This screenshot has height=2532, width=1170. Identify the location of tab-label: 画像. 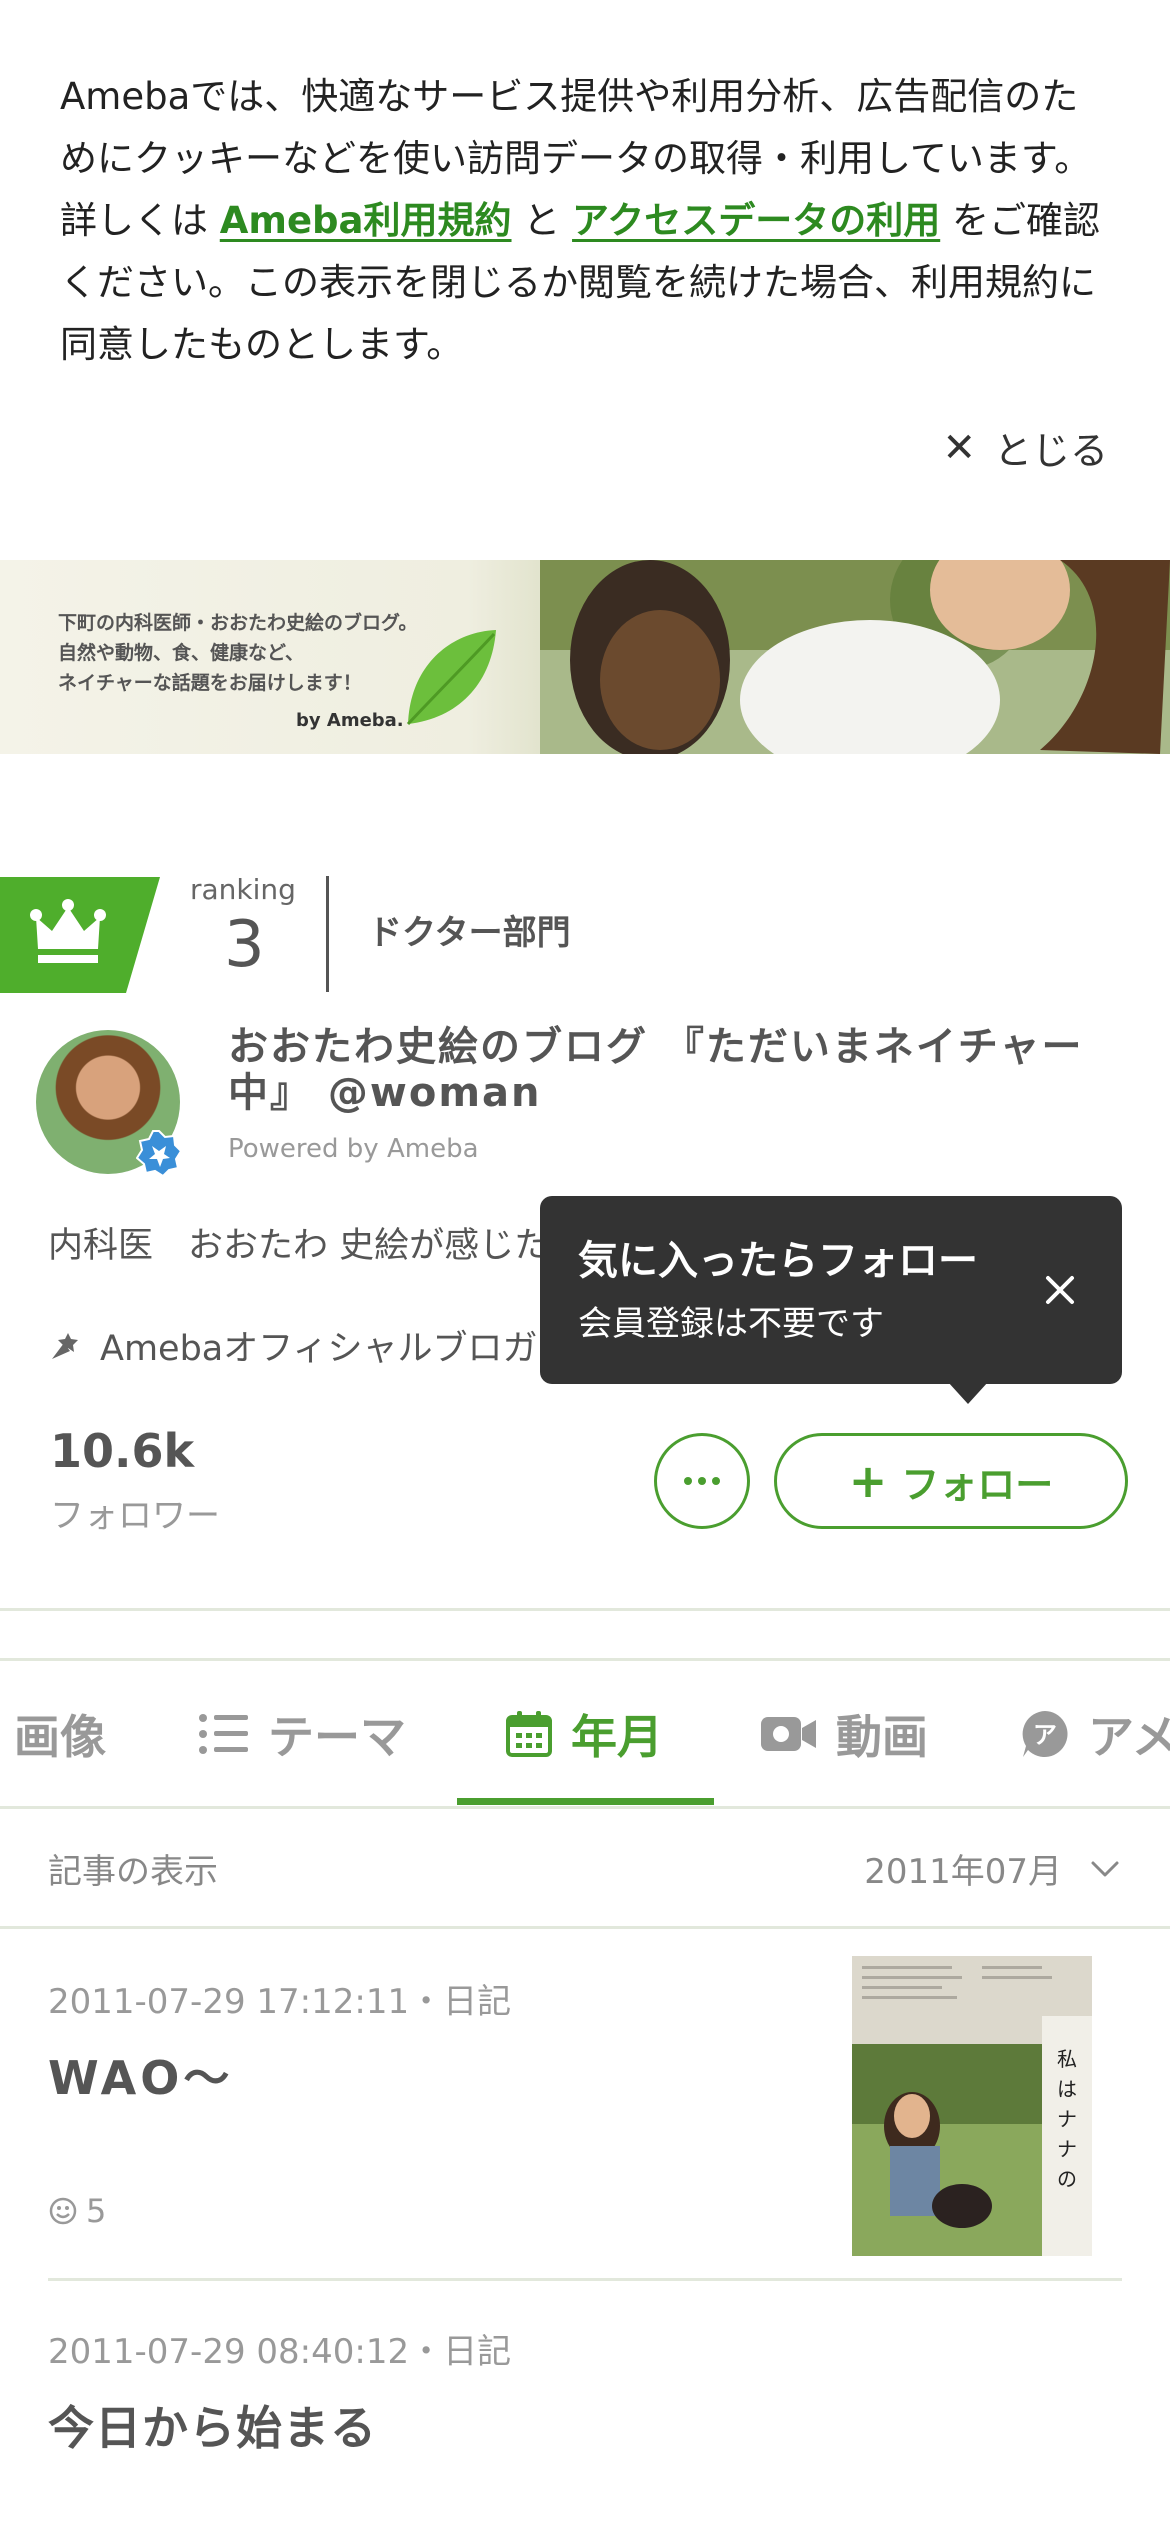
(60, 1737).